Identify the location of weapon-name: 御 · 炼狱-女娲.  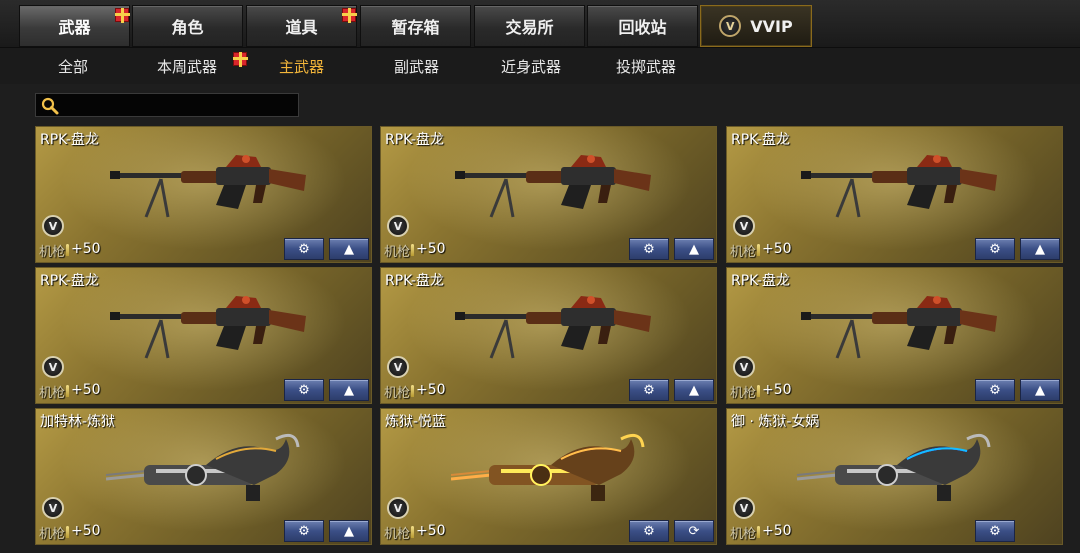
(775, 422).